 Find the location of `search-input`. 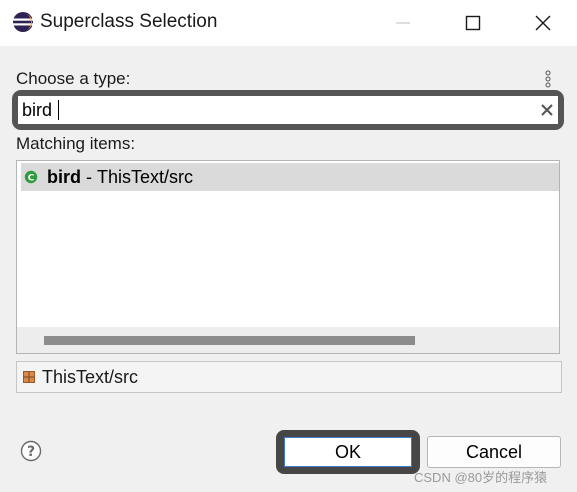

search-input is located at coordinates (271, 110).